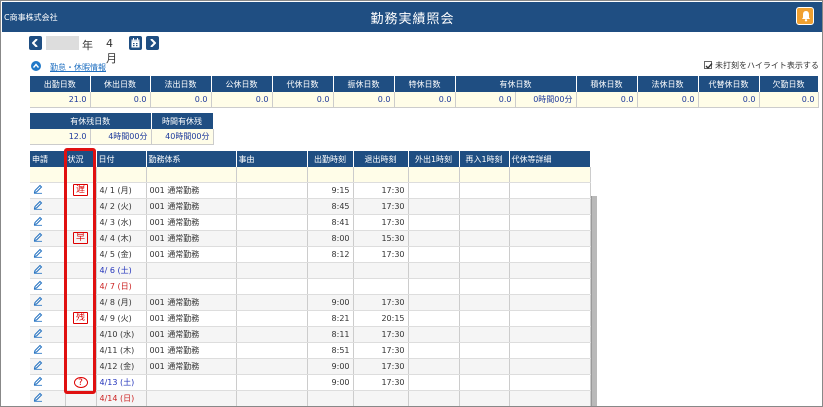  What do you see at coordinates (303, 100) in the screenshot?
I see `value-compensatory-days: 0.0` at bounding box center [303, 100].